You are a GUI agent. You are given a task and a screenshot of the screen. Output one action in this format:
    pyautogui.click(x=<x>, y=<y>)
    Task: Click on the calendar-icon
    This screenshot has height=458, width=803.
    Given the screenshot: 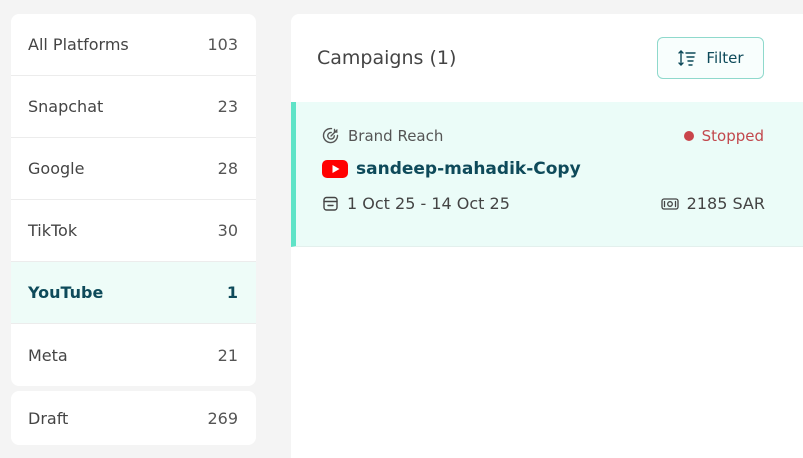 What is the action you would take?
    pyautogui.click(x=330, y=203)
    